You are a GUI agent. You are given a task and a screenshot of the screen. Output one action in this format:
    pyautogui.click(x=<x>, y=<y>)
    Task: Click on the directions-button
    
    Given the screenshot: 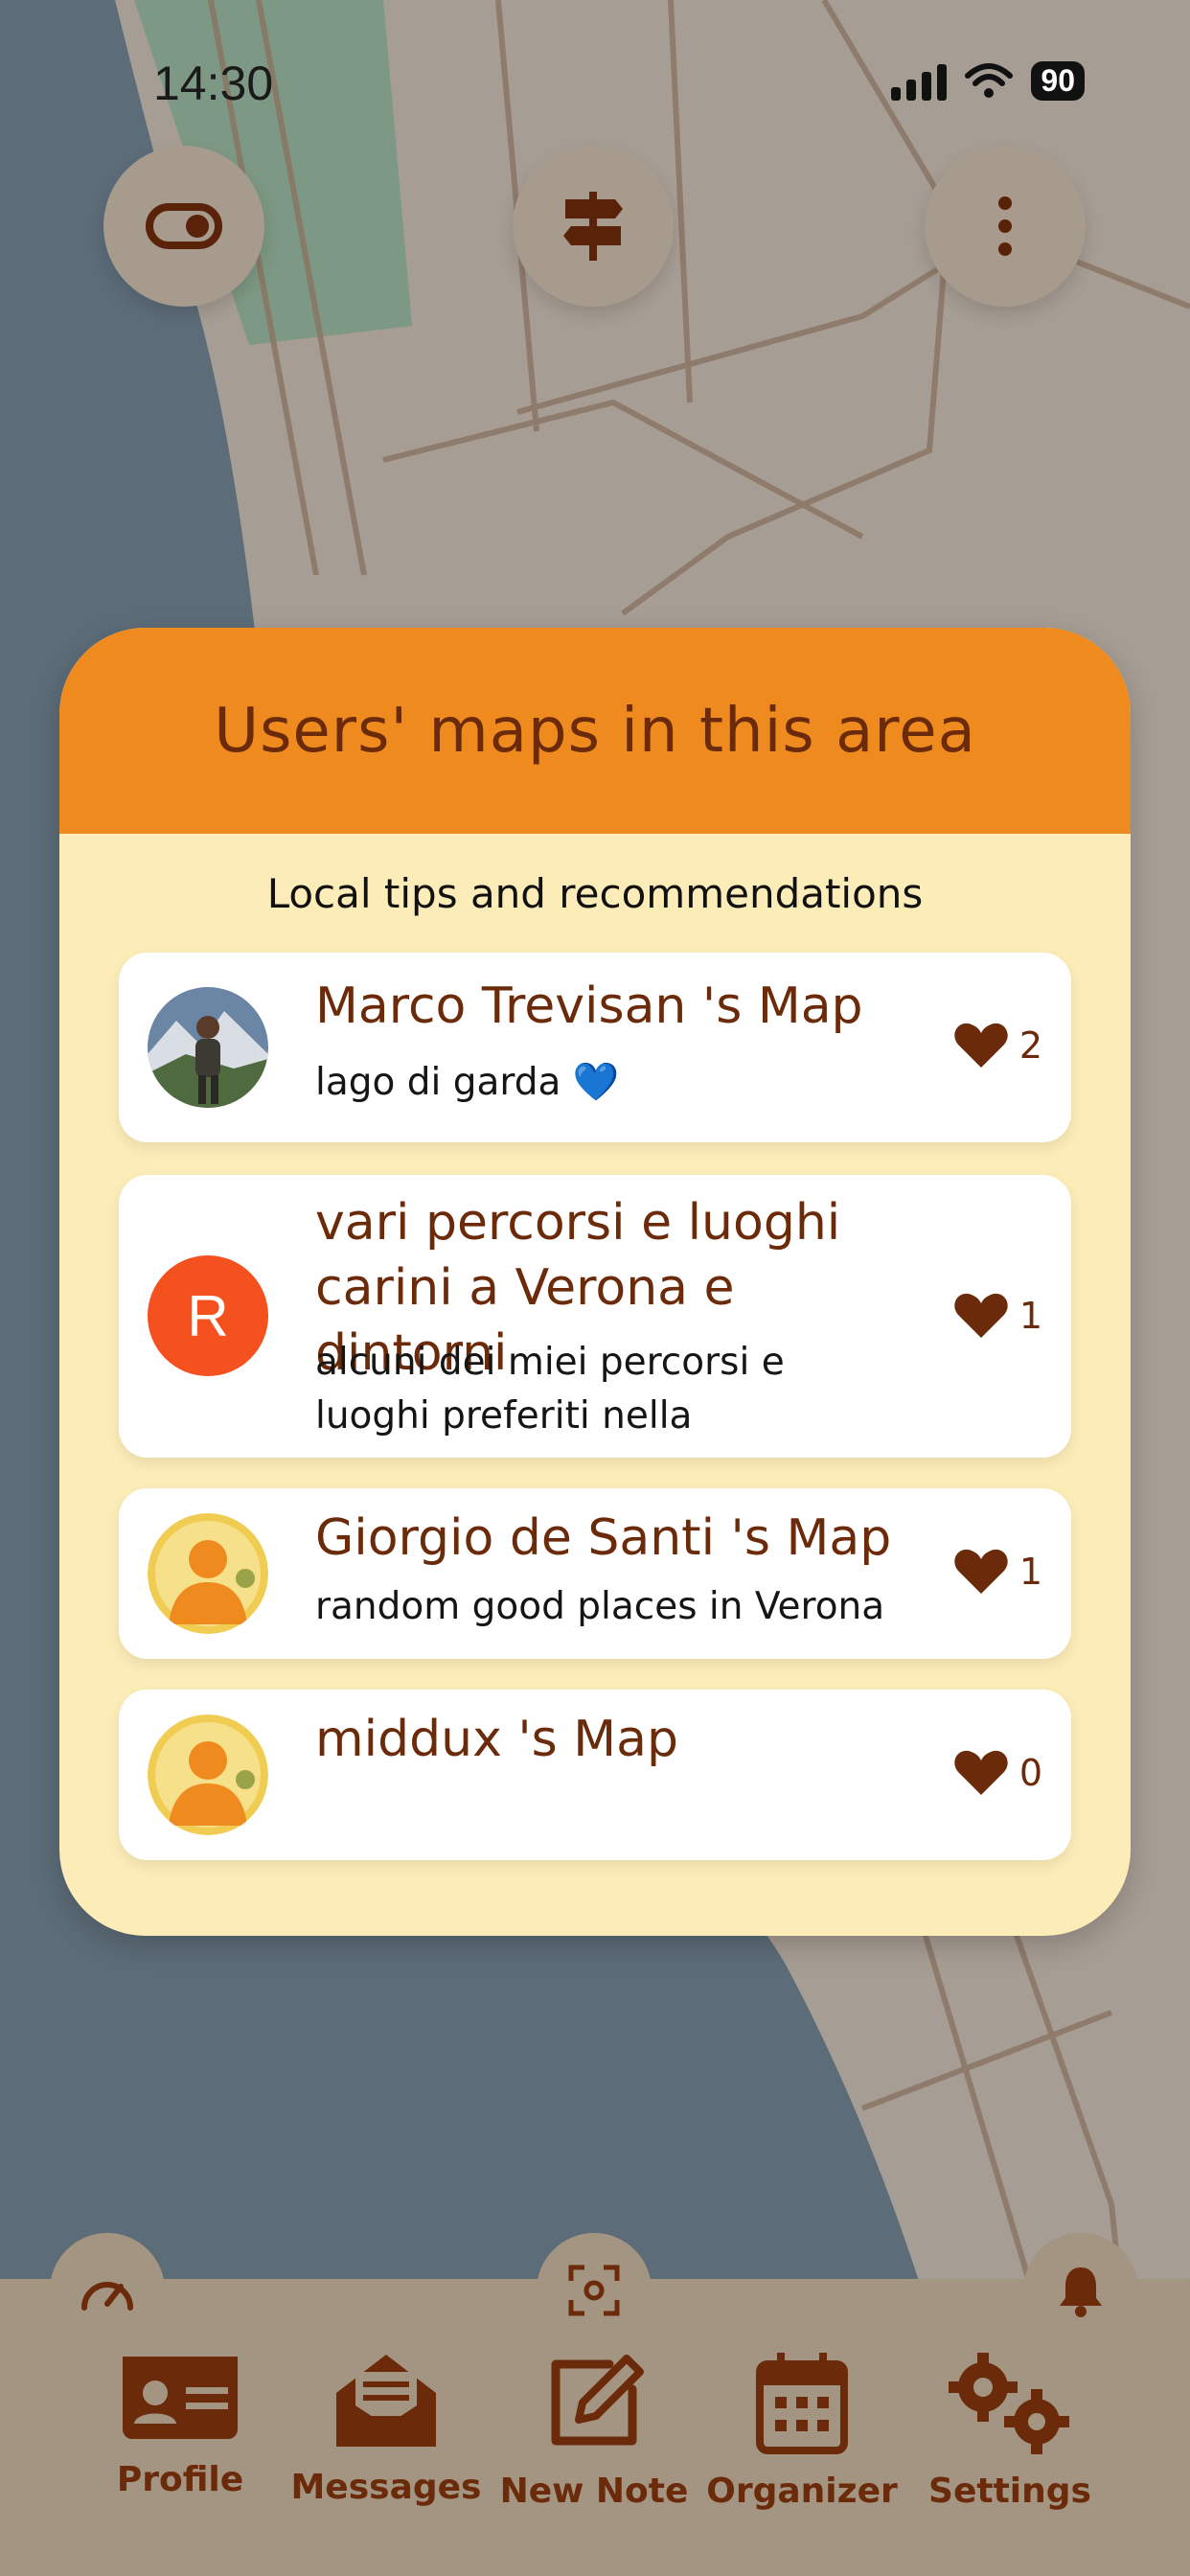 What is the action you would take?
    pyautogui.click(x=593, y=226)
    